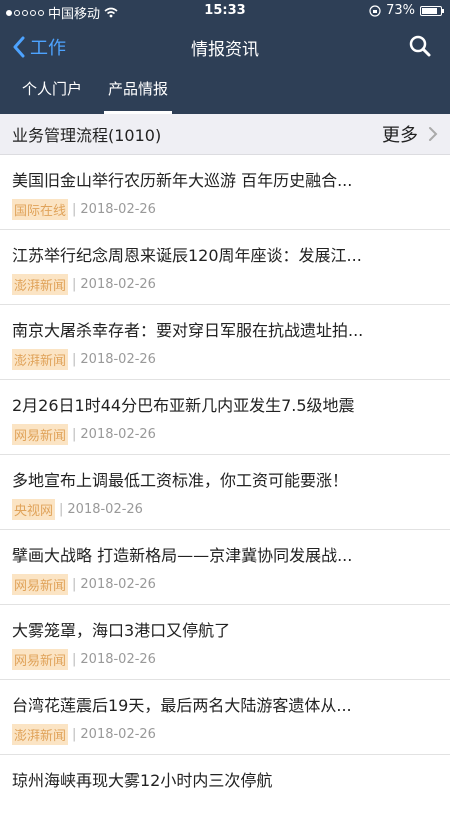 This screenshot has width=450, height=830. What do you see at coordinates (225, 717) in the screenshot?
I see `news-item: 台湾花莲震后19天，最后两名大陆游客遗体从... 澎湃新闻 | 2018-02-26` at bounding box center [225, 717].